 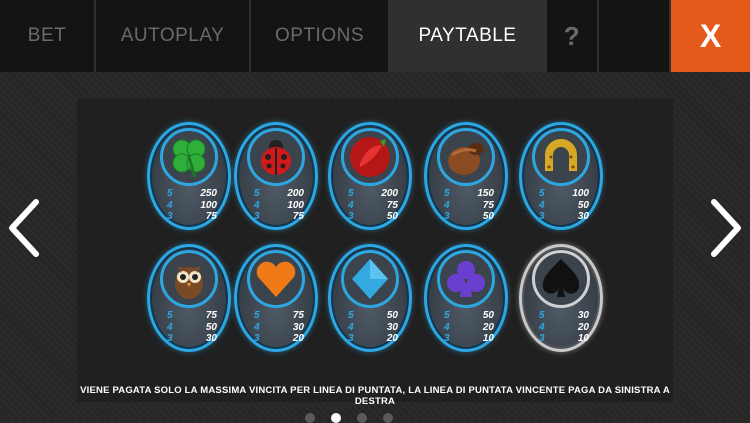 I want to click on paytable-symbol: 5 30 4 20 3 10, so click(x=561, y=298).